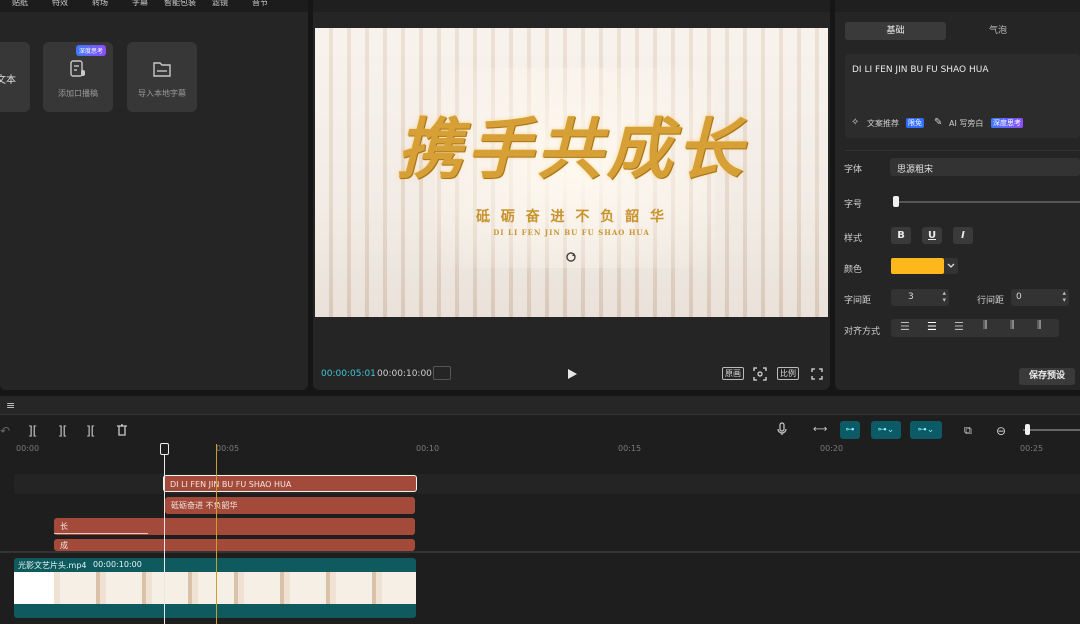  I want to click on ratio-button: 比例, so click(788, 373).